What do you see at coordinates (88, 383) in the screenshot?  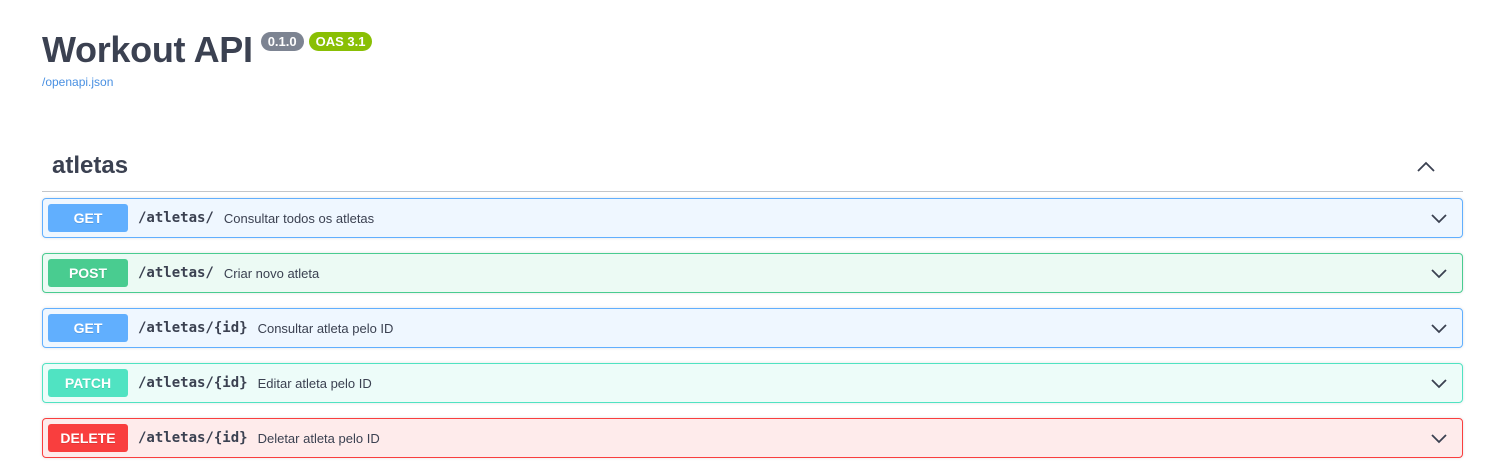 I see `method-badge: PATCH` at bounding box center [88, 383].